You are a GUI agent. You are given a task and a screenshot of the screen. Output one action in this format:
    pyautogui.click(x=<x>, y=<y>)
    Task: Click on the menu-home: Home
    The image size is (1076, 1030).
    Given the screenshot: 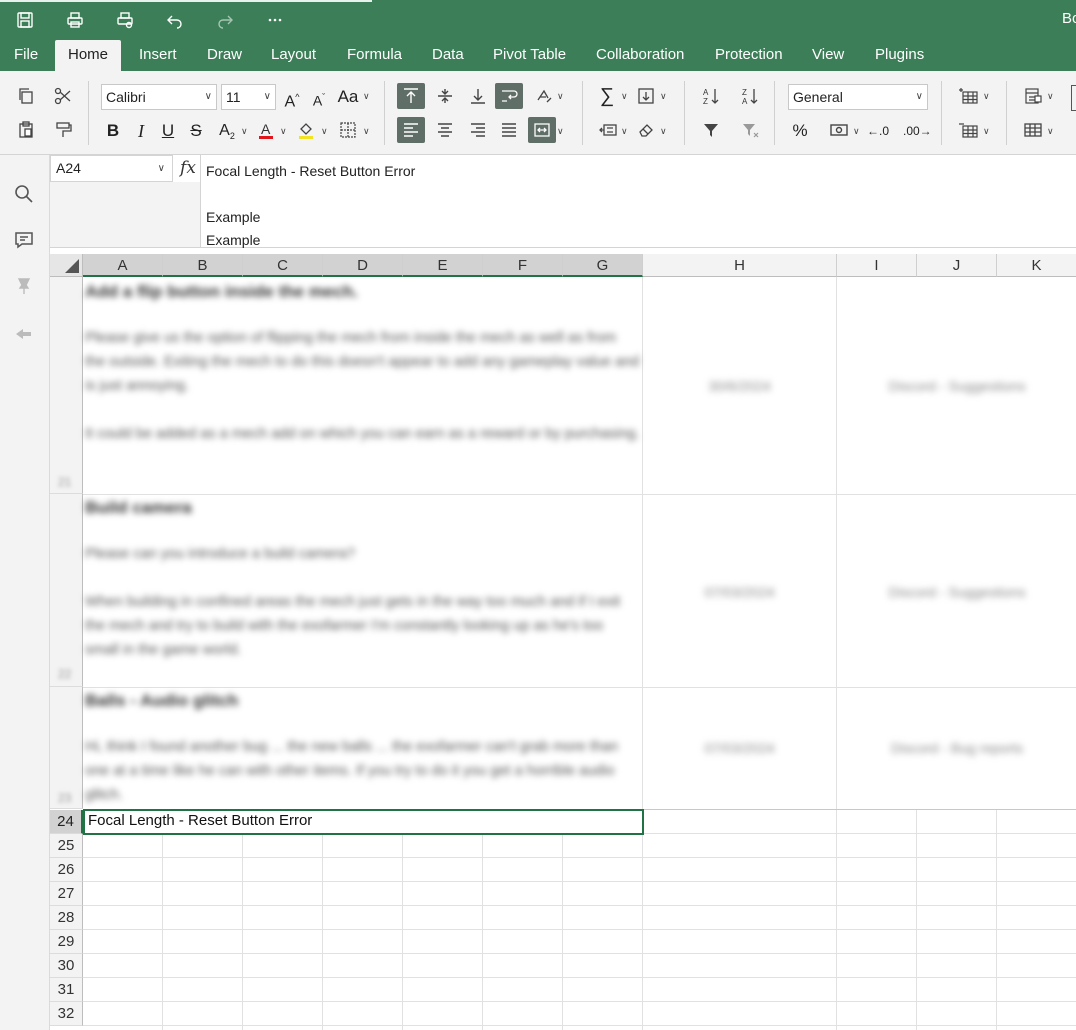 What is the action you would take?
    pyautogui.click(x=88, y=55)
    